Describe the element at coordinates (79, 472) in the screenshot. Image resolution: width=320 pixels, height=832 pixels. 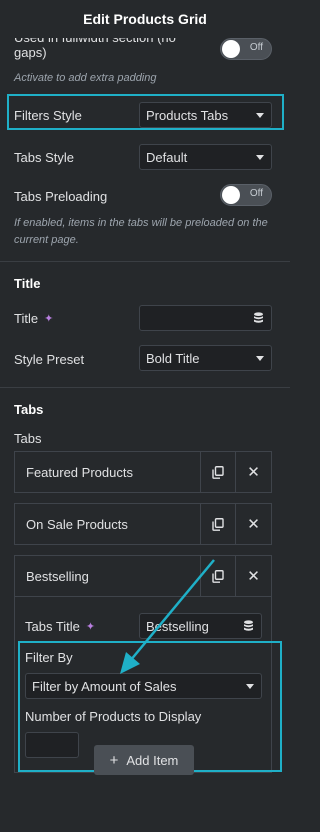
I see `repeater-item-label: Featured Products` at that location.